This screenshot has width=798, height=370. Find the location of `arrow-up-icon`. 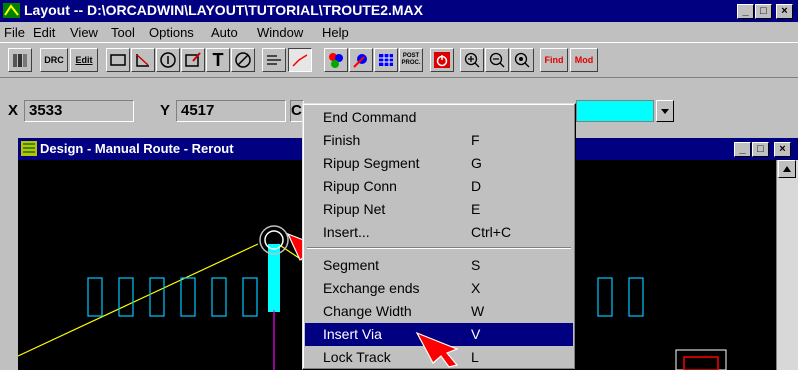

arrow-up-icon is located at coordinates (787, 169).